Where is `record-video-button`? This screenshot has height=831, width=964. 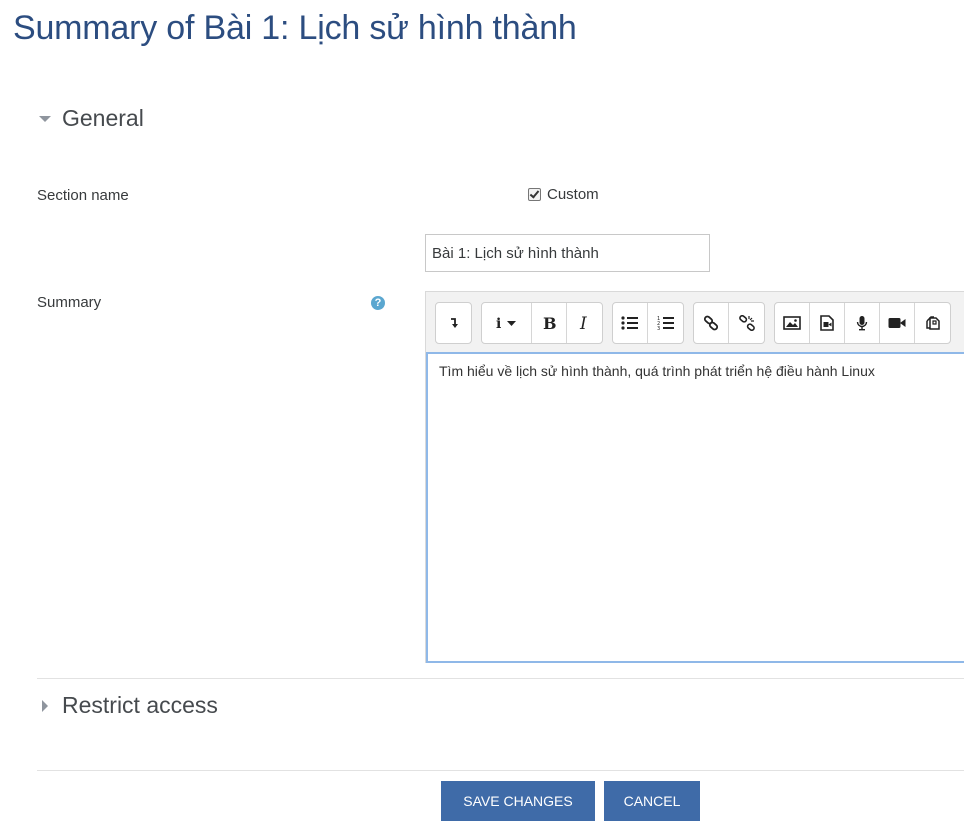
record-video-button is located at coordinates (897, 323).